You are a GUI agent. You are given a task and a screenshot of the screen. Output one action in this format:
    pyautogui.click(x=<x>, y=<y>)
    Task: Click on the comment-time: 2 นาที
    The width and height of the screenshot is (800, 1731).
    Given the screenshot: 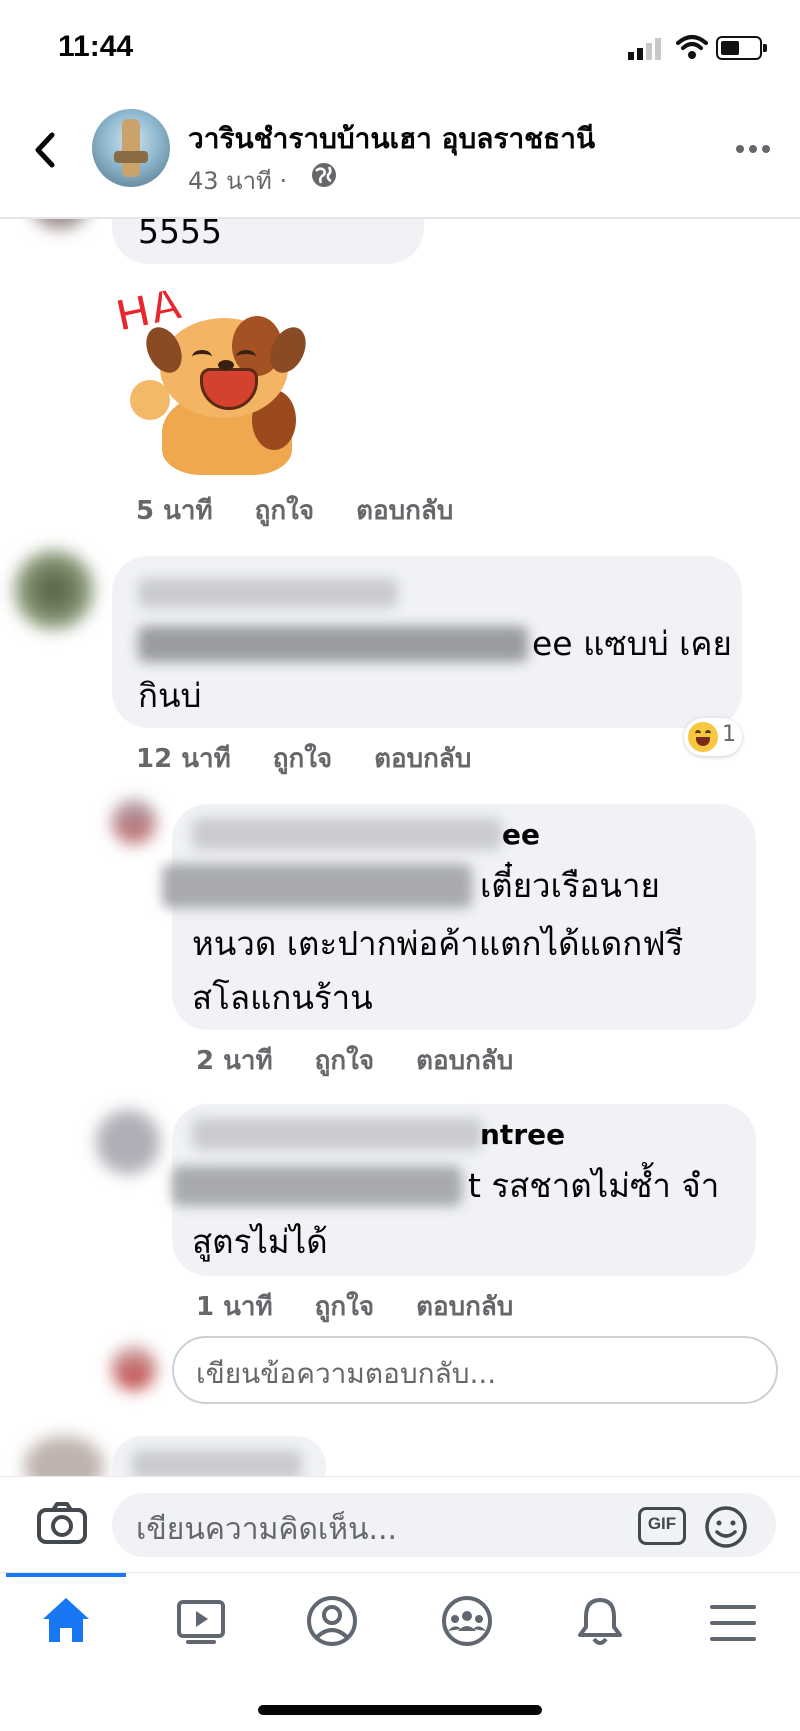 What is the action you would take?
    pyautogui.click(x=234, y=1061)
    